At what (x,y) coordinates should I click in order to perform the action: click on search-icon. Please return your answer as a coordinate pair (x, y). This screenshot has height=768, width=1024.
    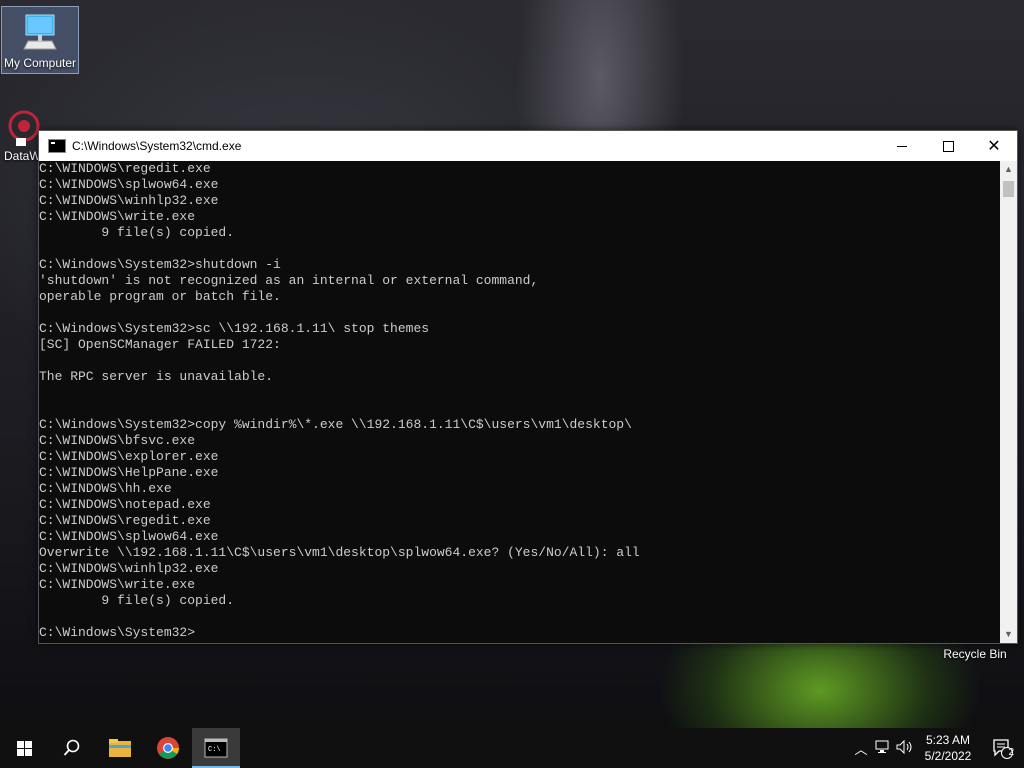
    Looking at the image, I should click on (71, 747).